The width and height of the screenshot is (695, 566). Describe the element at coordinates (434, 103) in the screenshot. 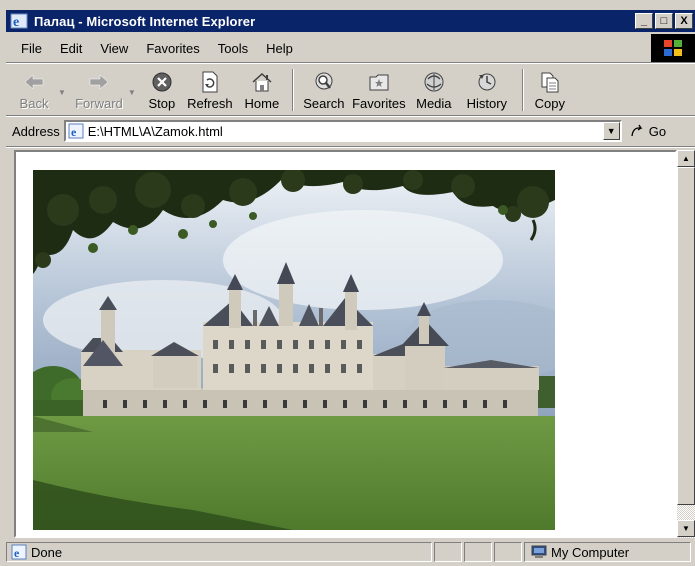

I see `media-label: Media` at that location.